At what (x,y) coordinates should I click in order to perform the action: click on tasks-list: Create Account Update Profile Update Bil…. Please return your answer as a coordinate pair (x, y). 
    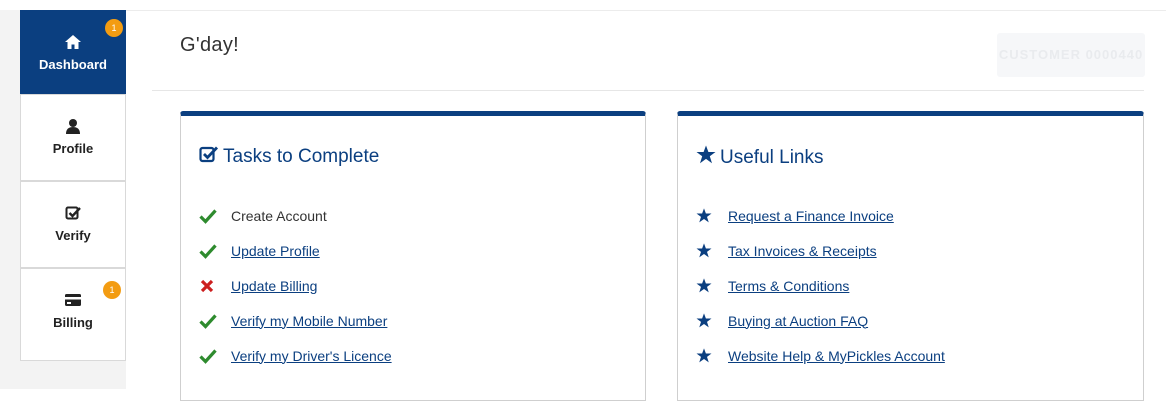
    Looking at the image, I should click on (295, 285).